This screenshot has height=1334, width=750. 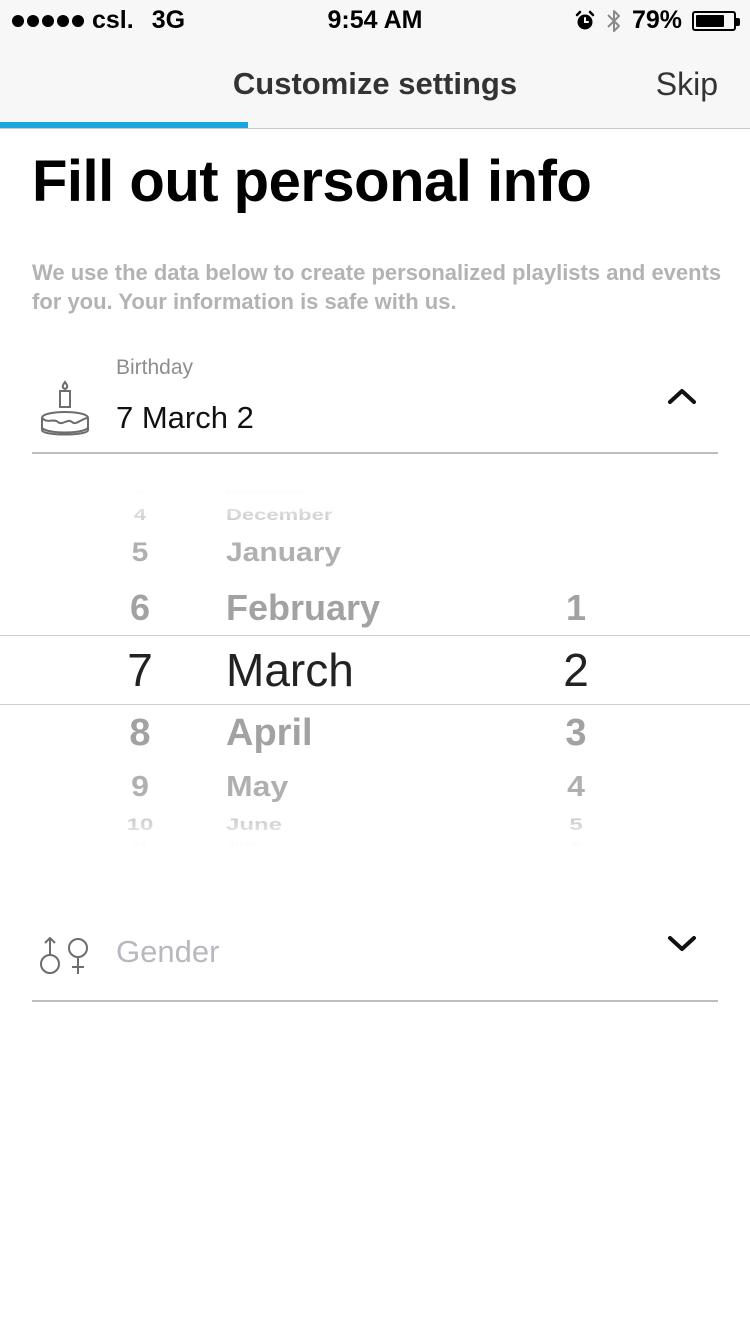 What do you see at coordinates (269, 733) in the screenshot?
I see `picker-month: April` at bounding box center [269, 733].